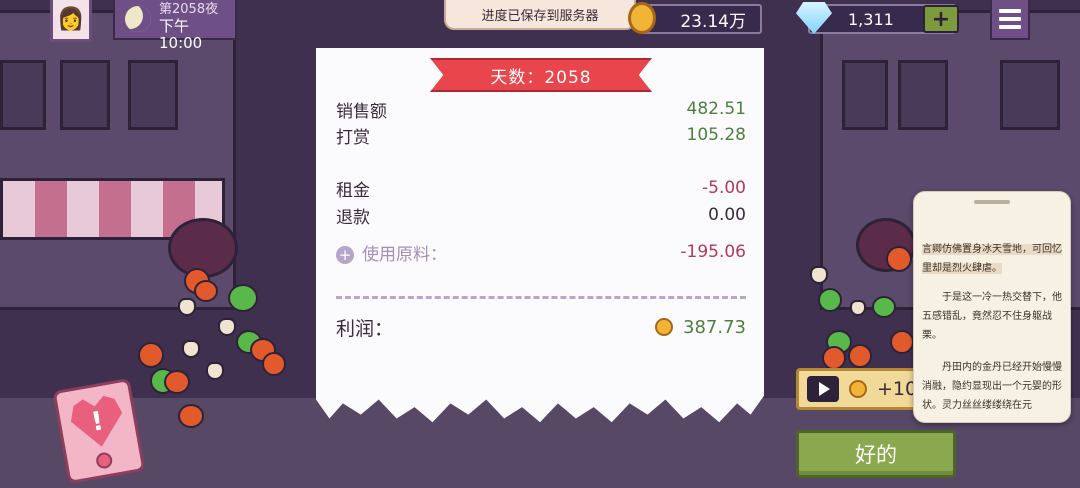 This screenshot has height=488, width=1080. What do you see at coordinates (1010, 11) in the screenshot?
I see `hamburger-icon` at bounding box center [1010, 11].